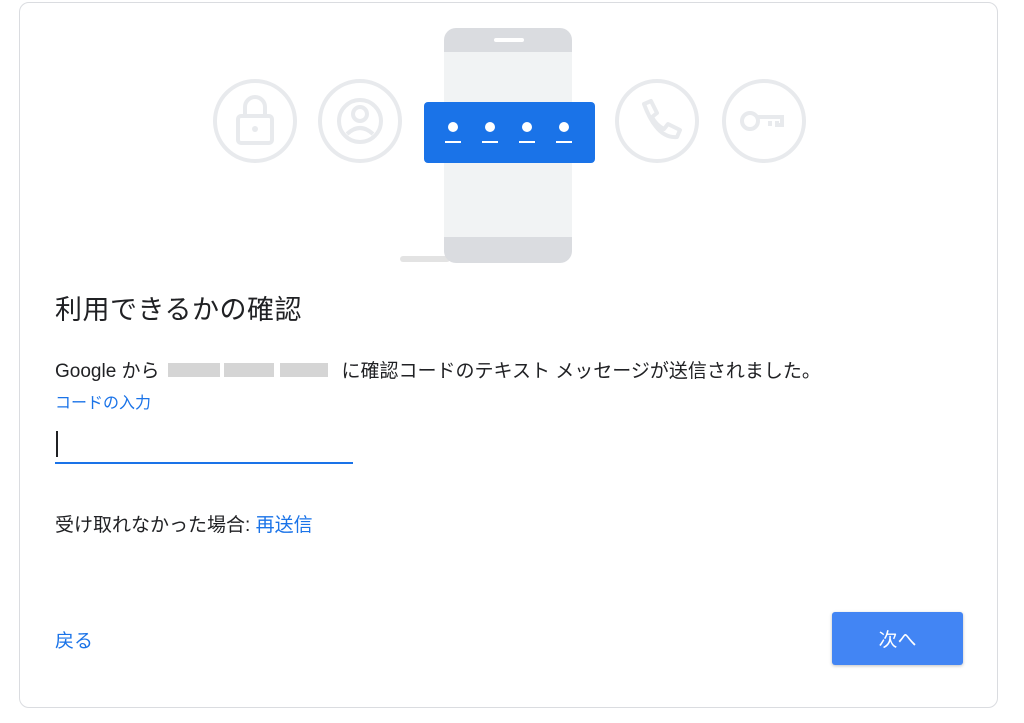  What do you see at coordinates (581, 371) in the screenshot?
I see `message-suffix: に確認コードのテキスト メッセージが送信されました。` at bounding box center [581, 371].